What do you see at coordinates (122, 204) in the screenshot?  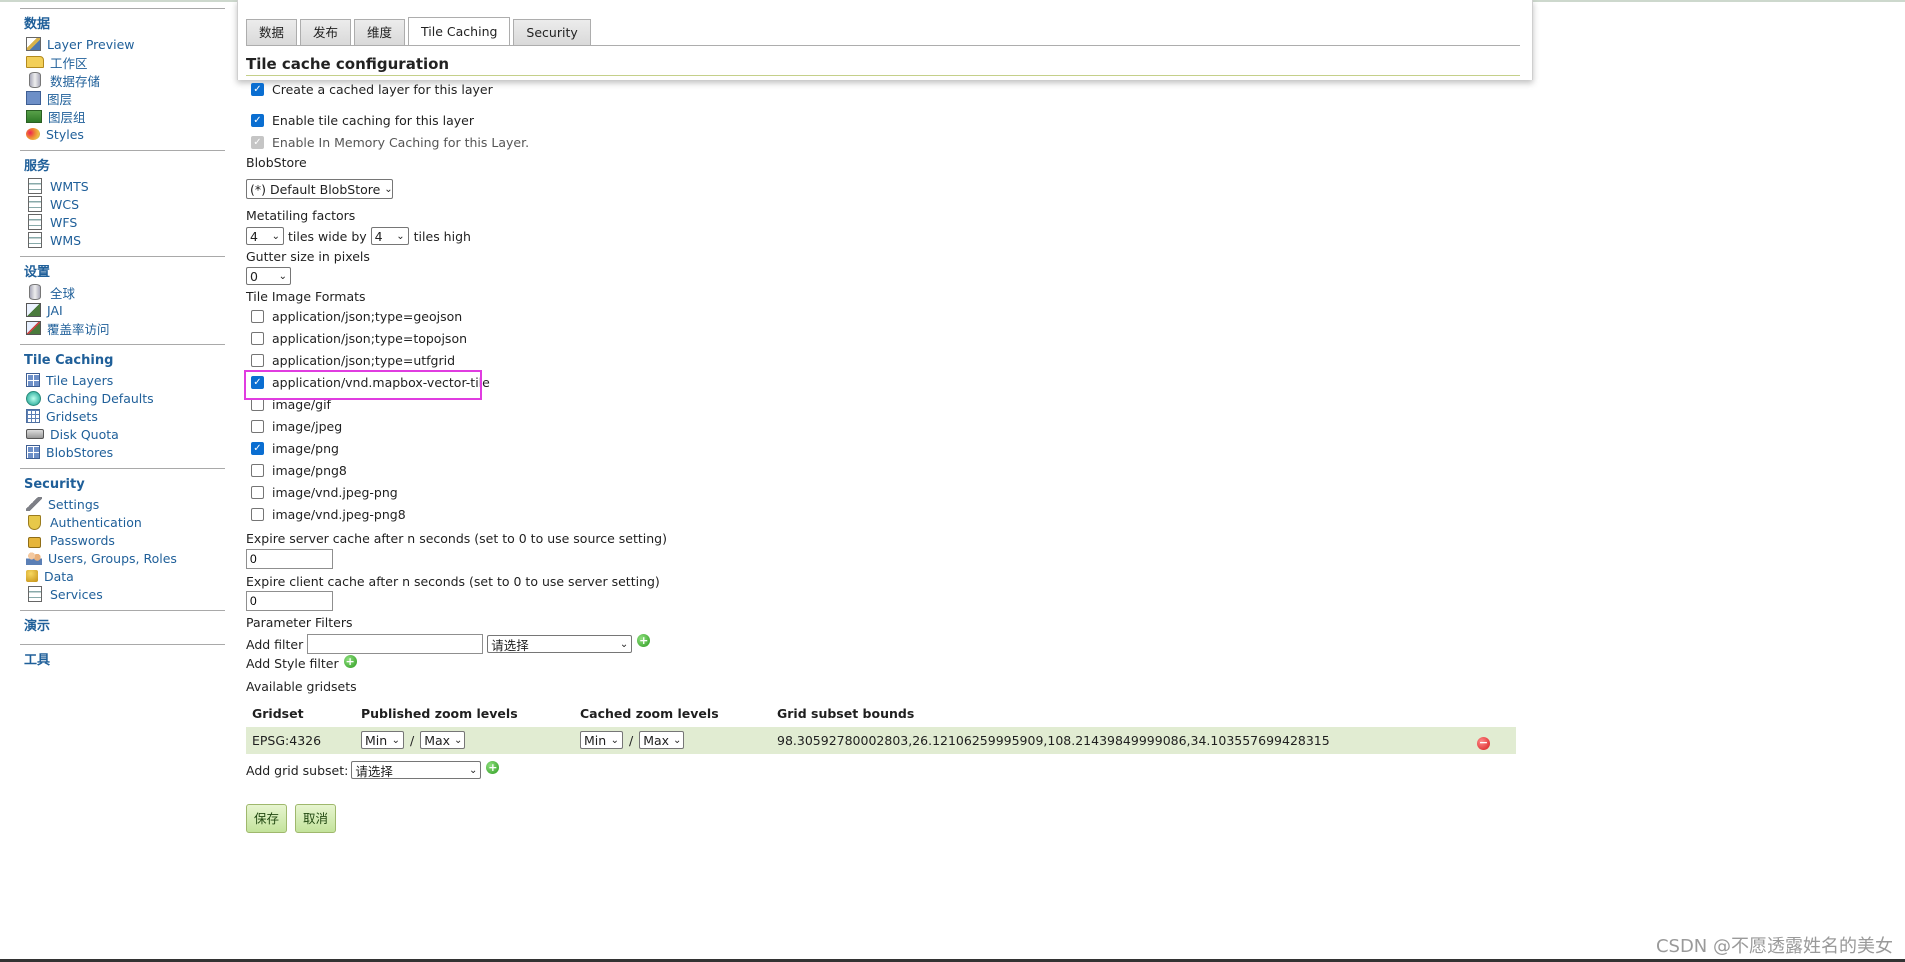 I see `sidebar-item-wcs: WCS` at bounding box center [122, 204].